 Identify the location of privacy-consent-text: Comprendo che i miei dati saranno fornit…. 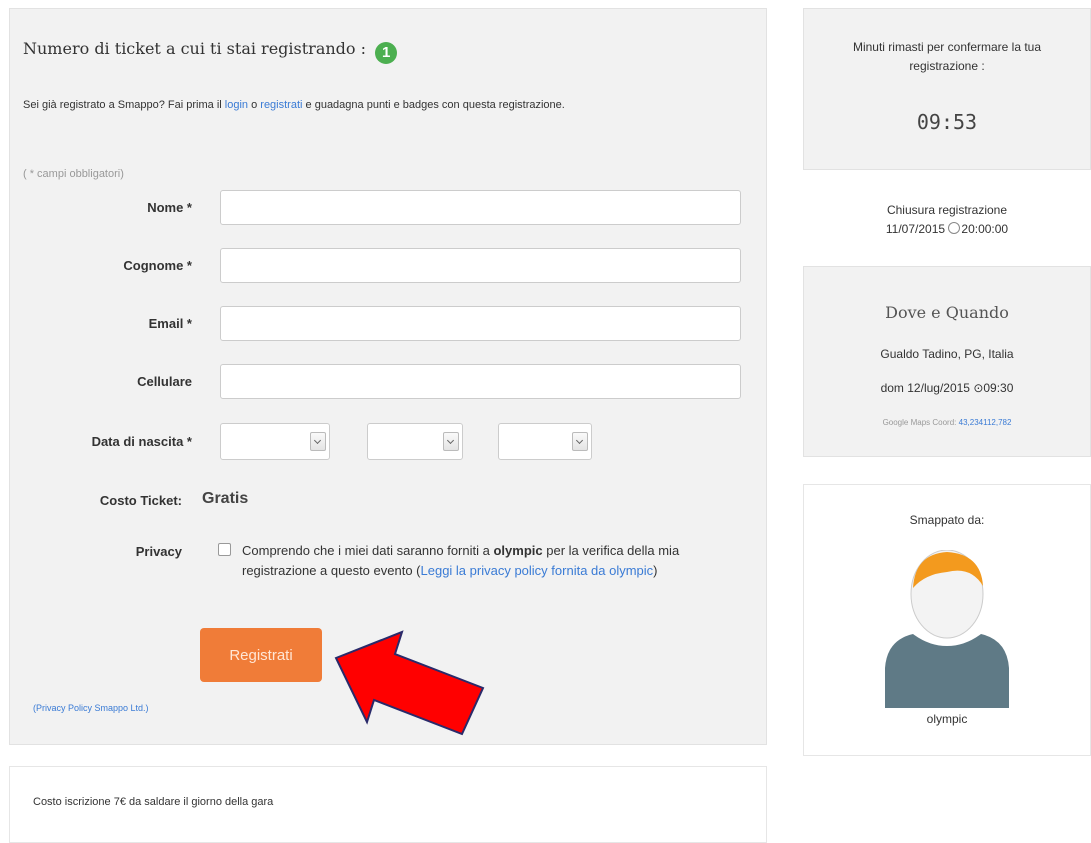
(492, 561).